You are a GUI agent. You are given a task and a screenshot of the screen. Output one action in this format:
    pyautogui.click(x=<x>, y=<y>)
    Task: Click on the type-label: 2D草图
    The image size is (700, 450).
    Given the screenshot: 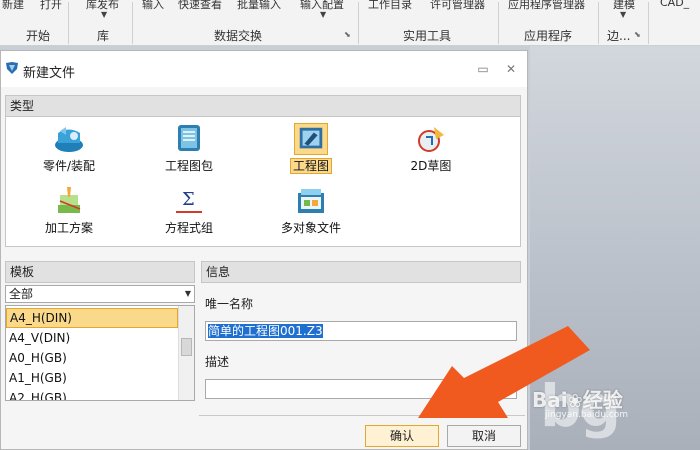 What is the action you would take?
    pyautogui.click(x=431, y=166)
    